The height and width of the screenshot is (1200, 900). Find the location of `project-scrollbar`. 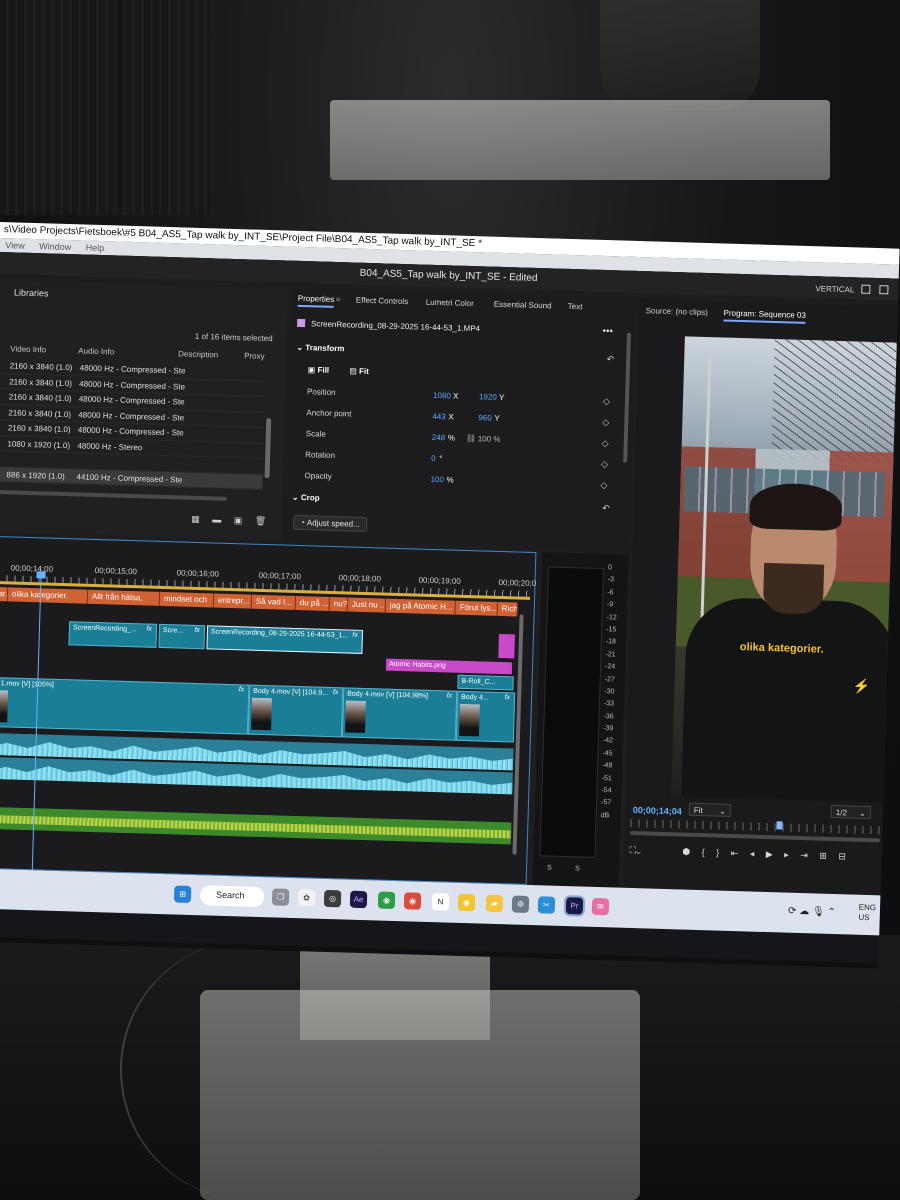

project-scrollbar is located at coordinates (268, 448).